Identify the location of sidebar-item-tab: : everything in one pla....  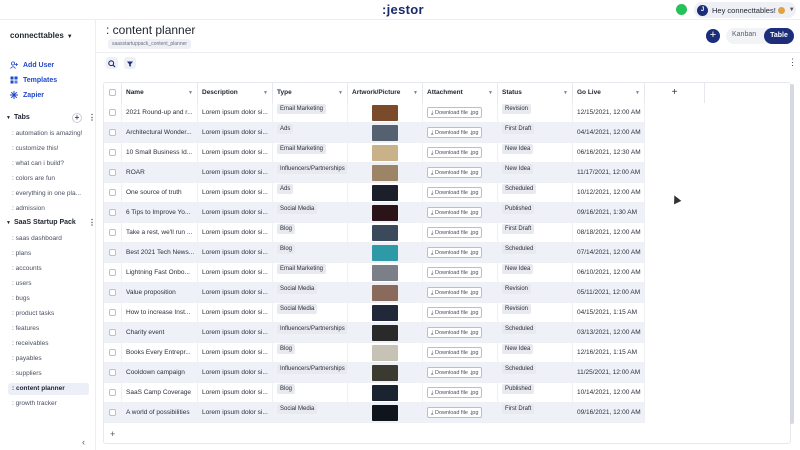
(48, 194).